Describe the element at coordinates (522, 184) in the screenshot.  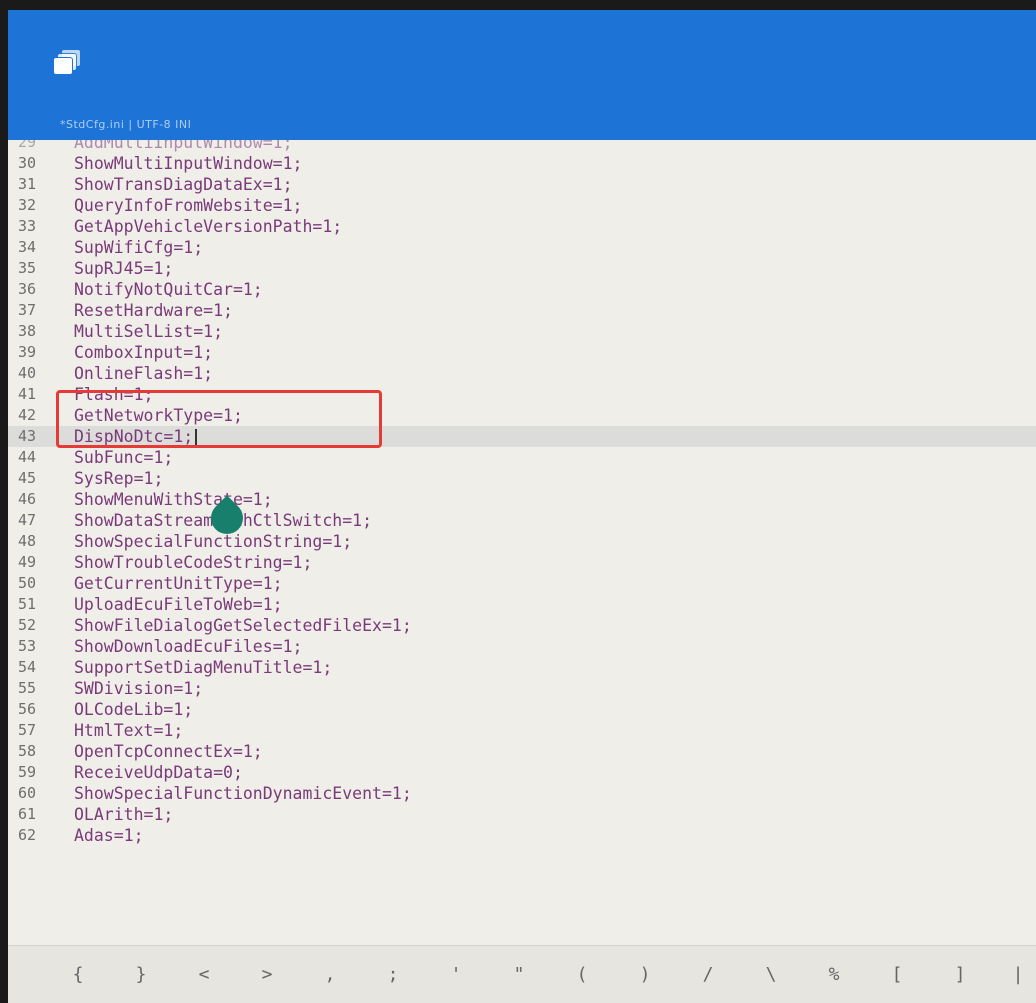
I see `code-line: 31 ShowTransDiagDataEx=1;` at that location.